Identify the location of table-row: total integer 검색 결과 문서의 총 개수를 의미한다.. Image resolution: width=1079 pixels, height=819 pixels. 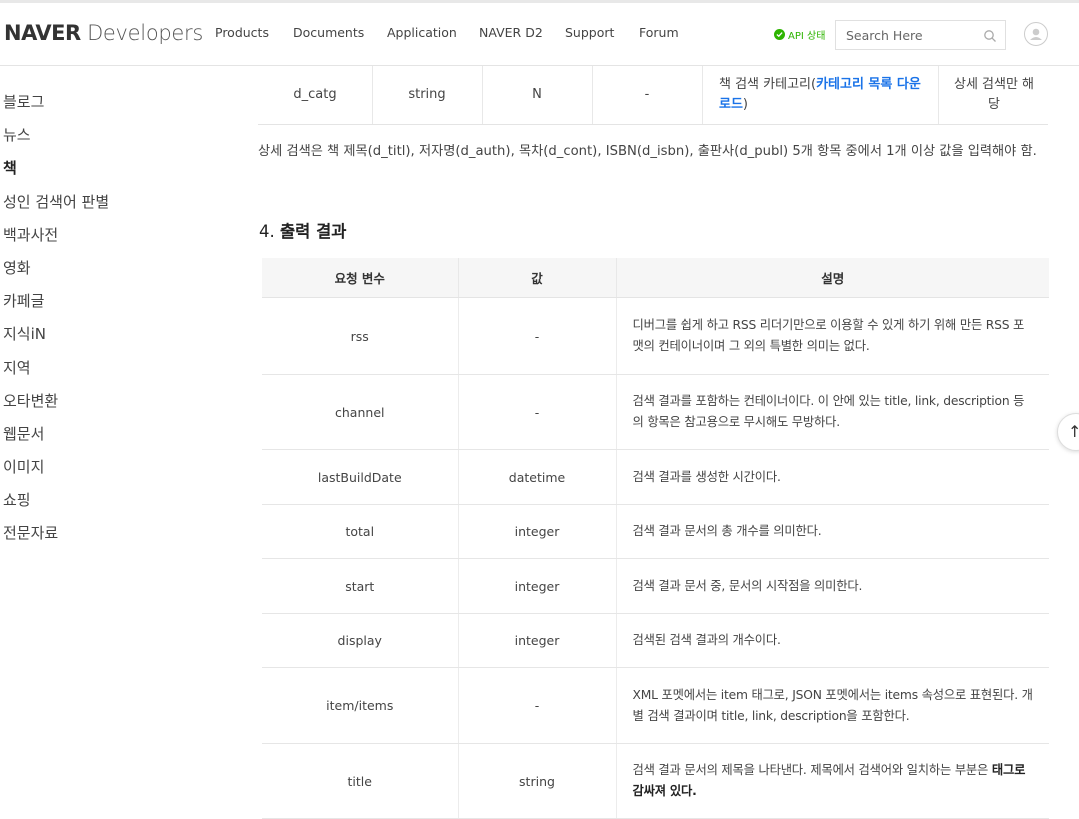
(655, 531).